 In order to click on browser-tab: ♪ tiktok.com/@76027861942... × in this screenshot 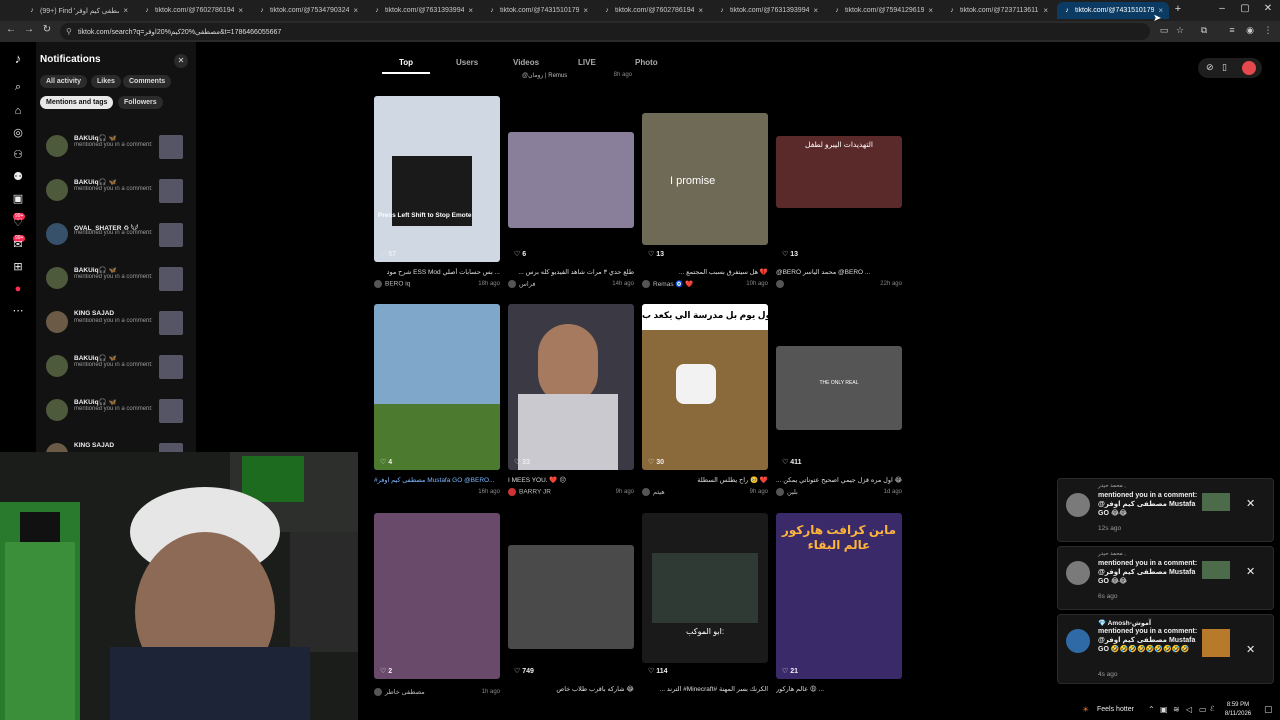, I will do `click(653, 10)`.